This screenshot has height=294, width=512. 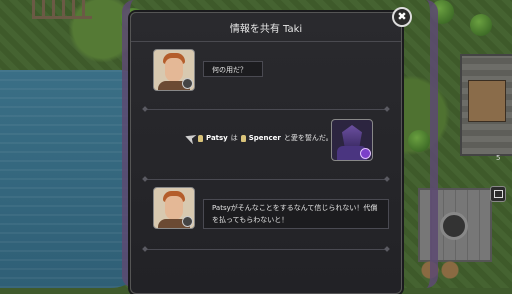 I want to click on event-rest: と愛を誓んだ。, so click(x=308, y=138).